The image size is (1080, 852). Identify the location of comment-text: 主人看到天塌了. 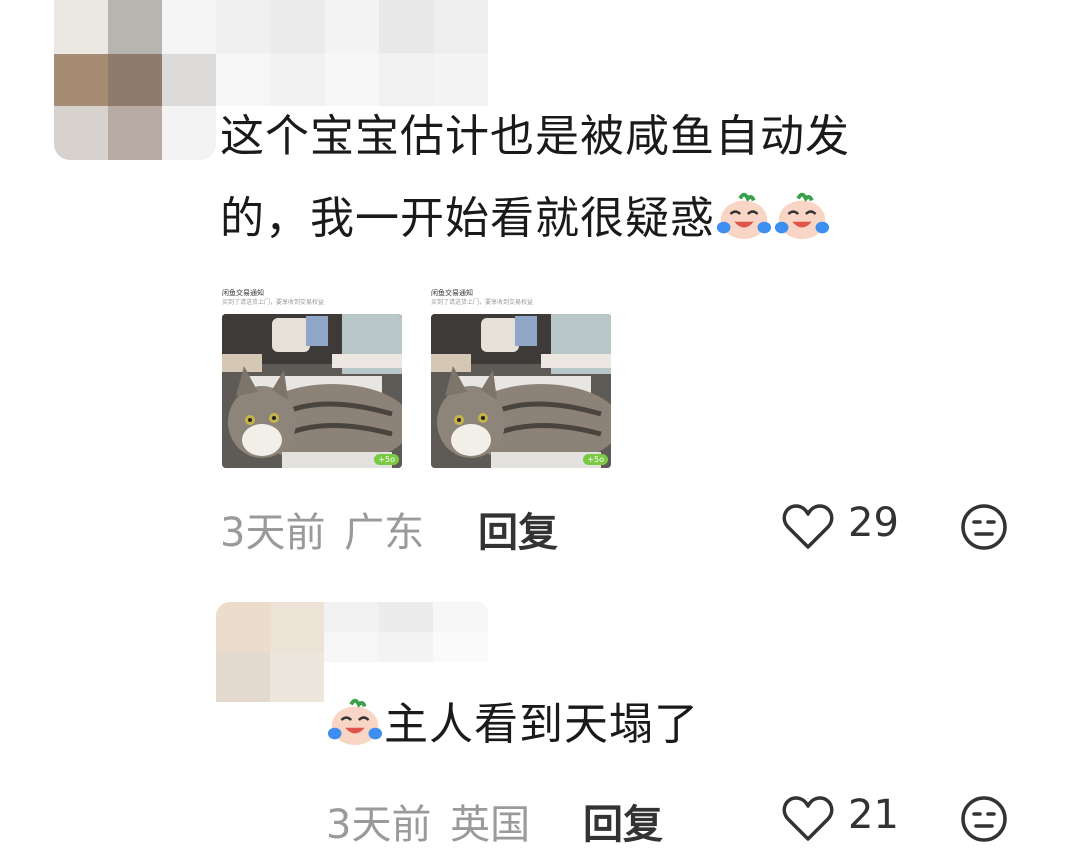
(512, 725).